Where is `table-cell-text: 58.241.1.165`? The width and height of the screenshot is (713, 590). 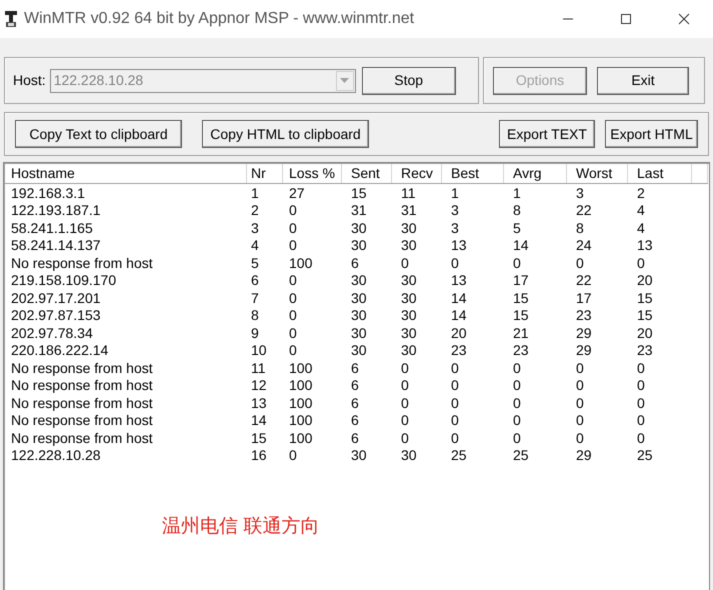 table-cell-text: 58.241.1.165 is located at coordinates (52, 227).